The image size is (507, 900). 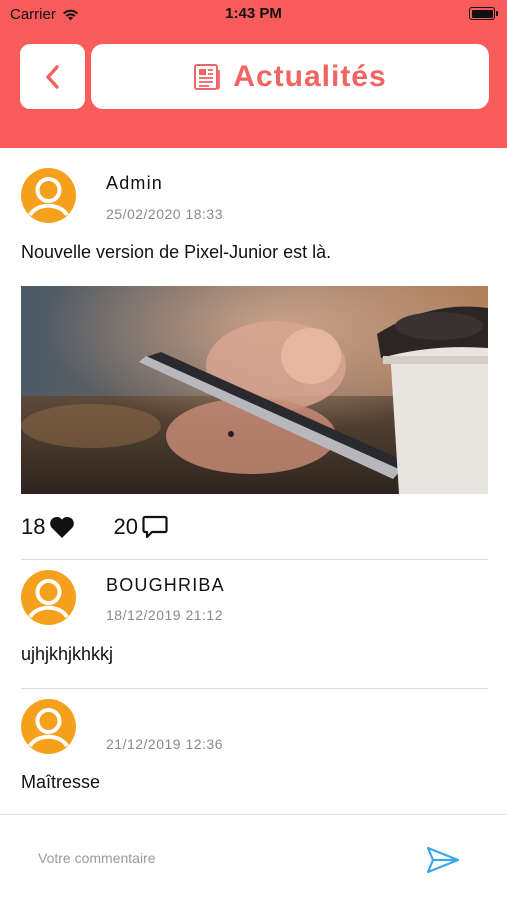 I want to click on post-author: Admin, so click(x=135, y=183).